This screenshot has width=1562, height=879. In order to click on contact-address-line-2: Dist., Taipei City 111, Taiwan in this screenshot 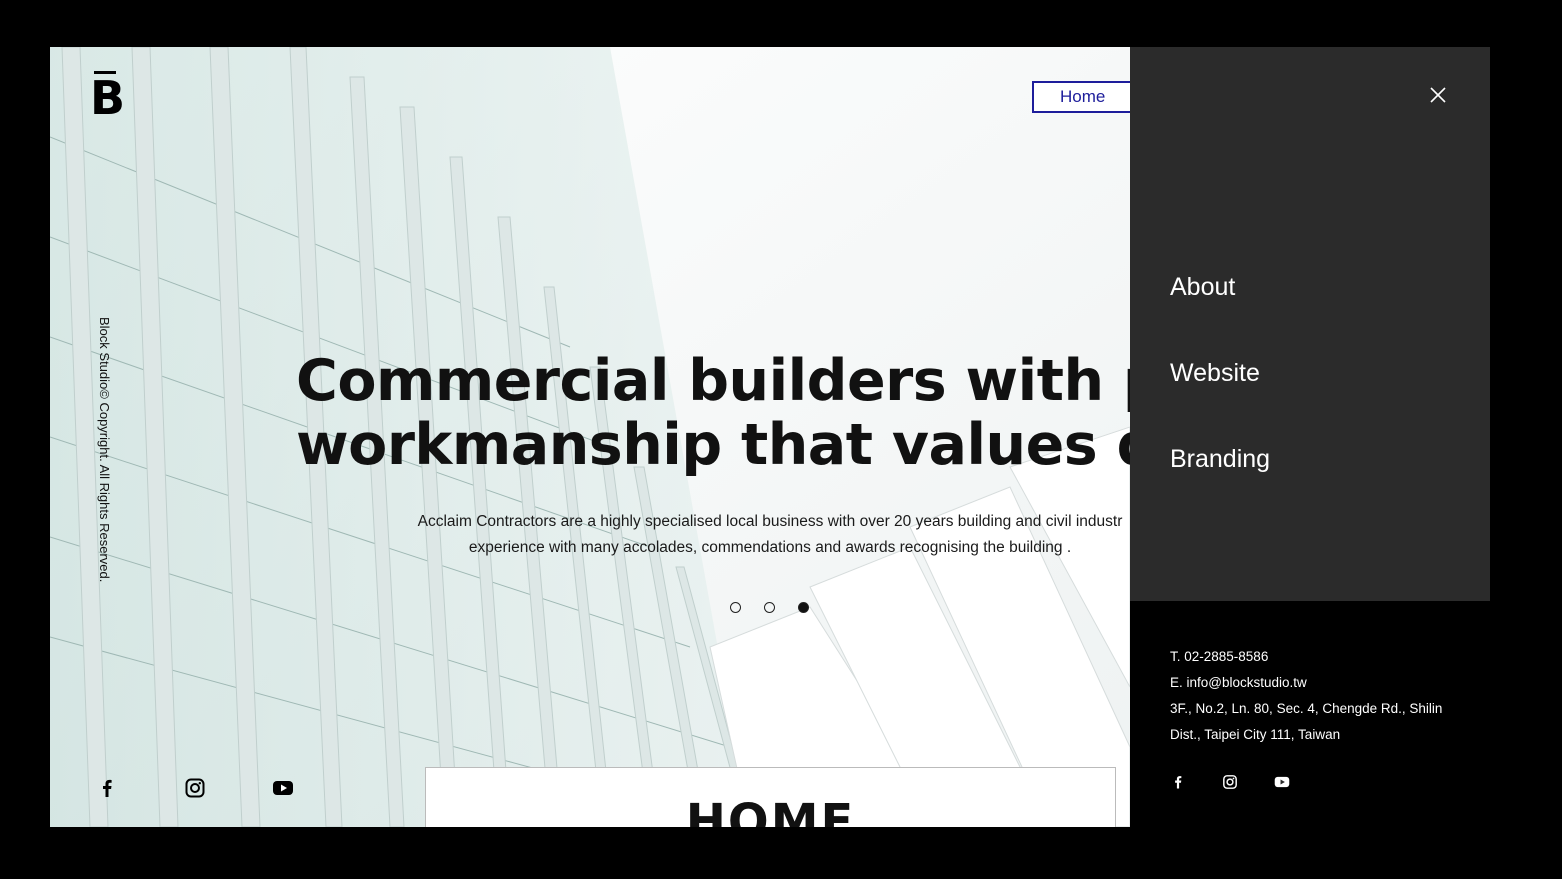, I will do `click(1255, 734)`.